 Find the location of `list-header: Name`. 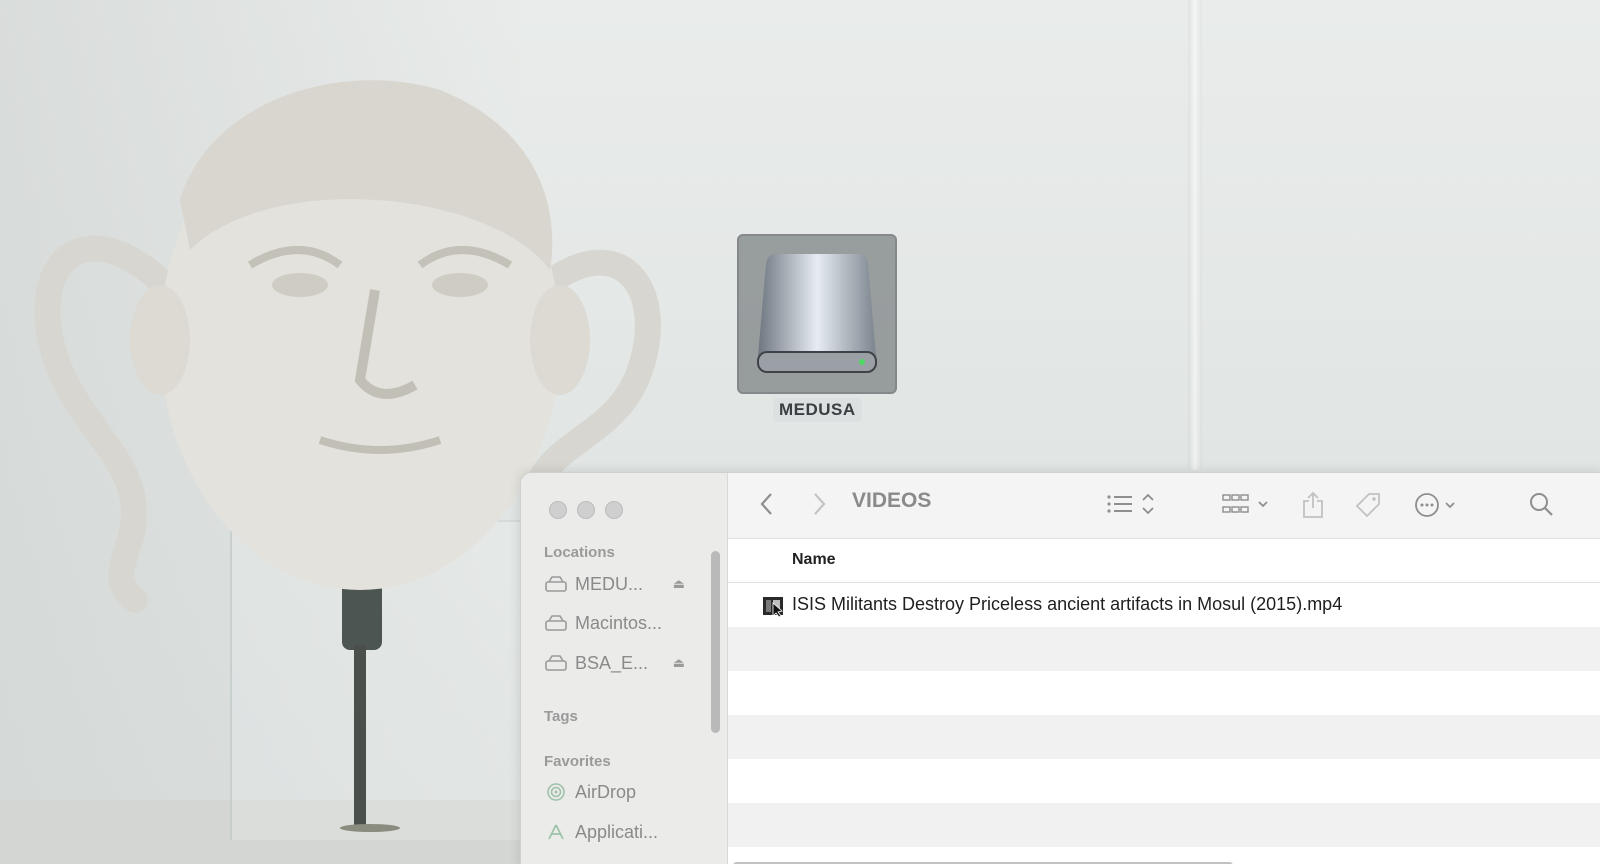

list-header: Name is located at coordinates (1164, 561).